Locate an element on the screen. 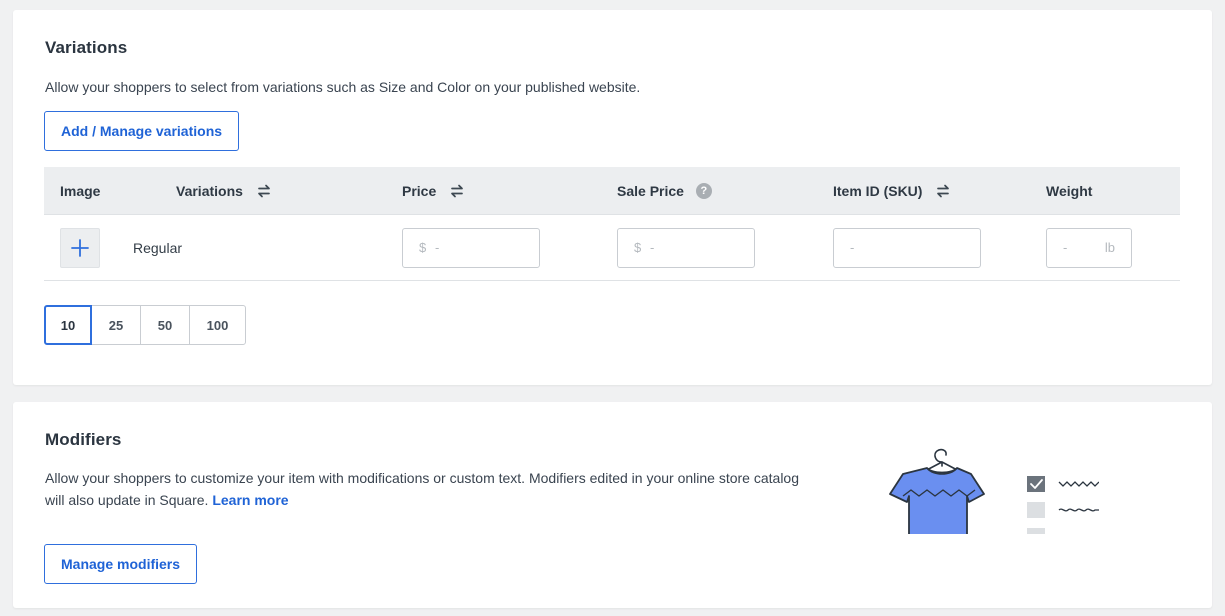 Image resolution: width=1225 pixels, height=616 pixels. variation-name: Regular is located at coordinates (158, 248).